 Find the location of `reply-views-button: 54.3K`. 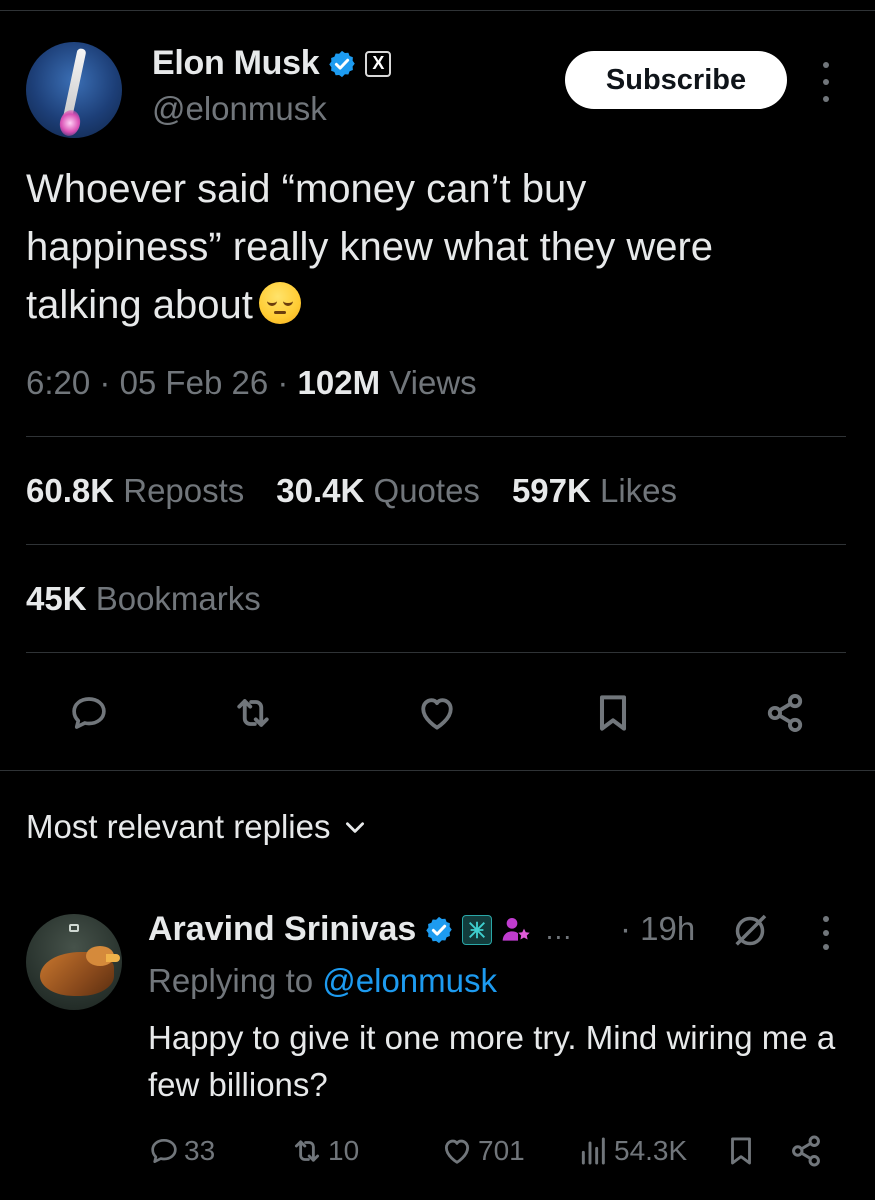

reply-views-button: 54.3K is located at coordinates (632, 1151).